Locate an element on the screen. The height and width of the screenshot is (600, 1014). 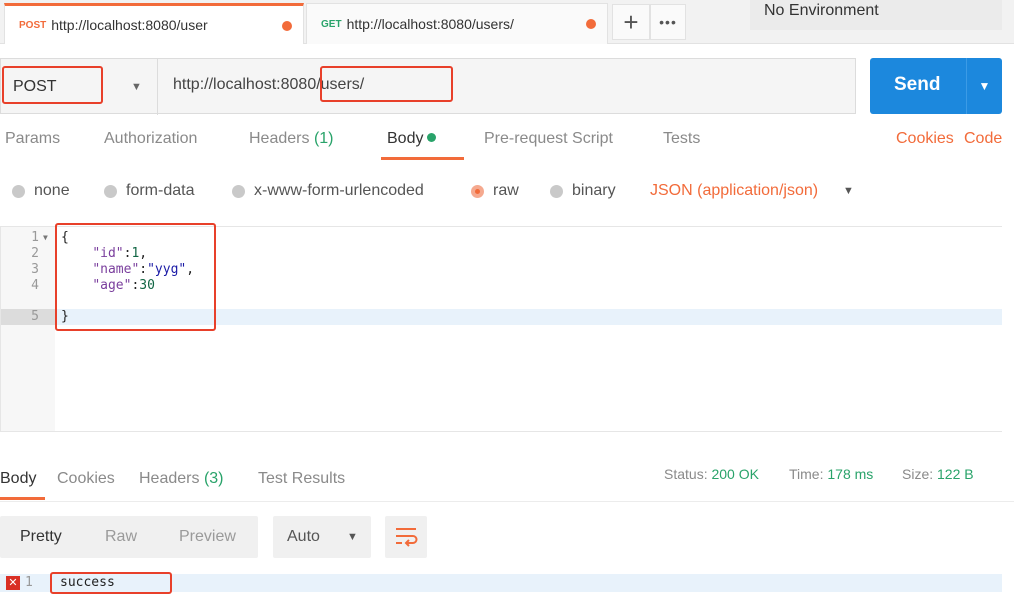
radio-raw: raw is located at coordinates (495, 191).